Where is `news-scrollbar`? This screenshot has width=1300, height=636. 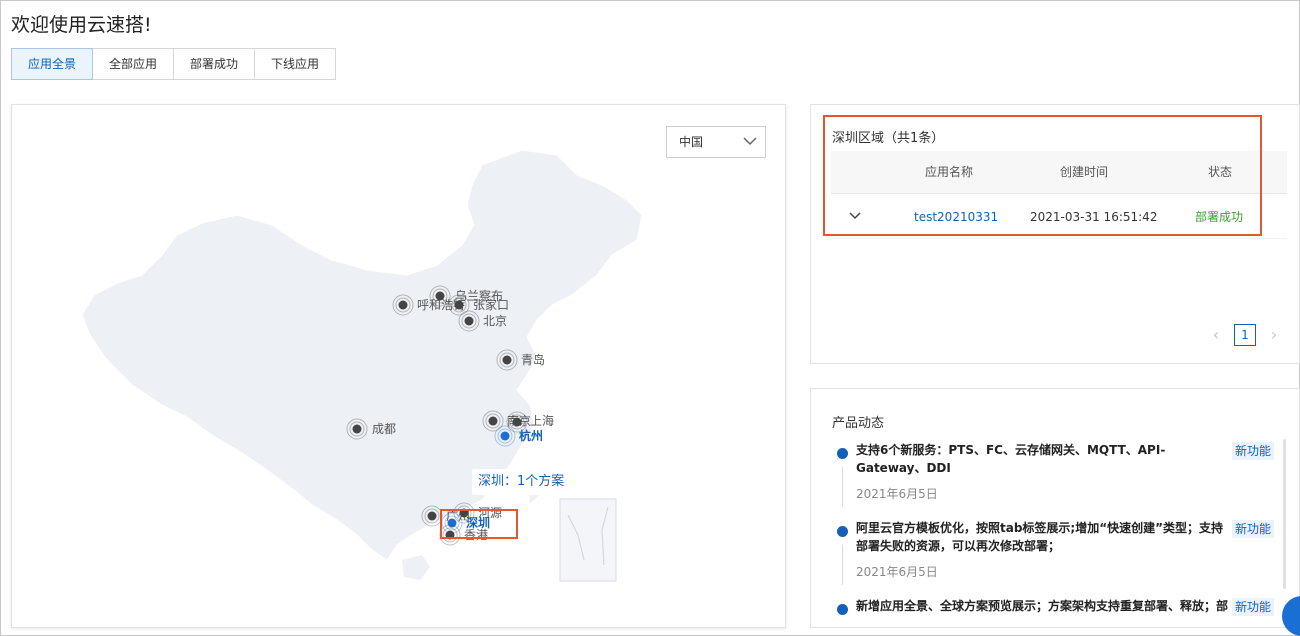
news-scrollbar is located at coordinates (1284, 514).